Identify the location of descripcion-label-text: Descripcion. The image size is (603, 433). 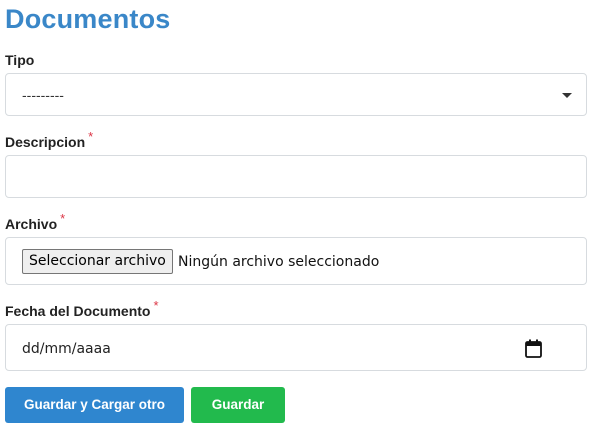
(45, 142).